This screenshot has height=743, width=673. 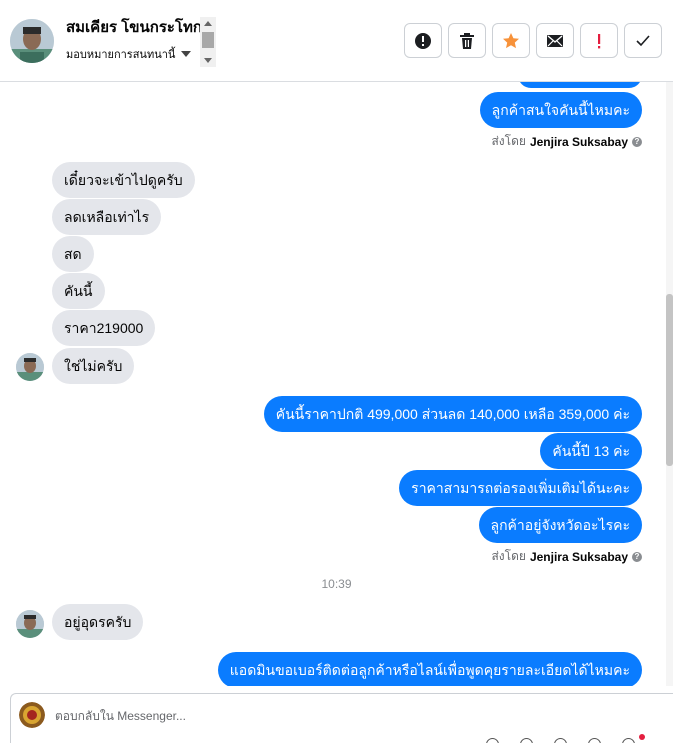 I want to click on saved-reply-icon, so click(x=629, y=739).